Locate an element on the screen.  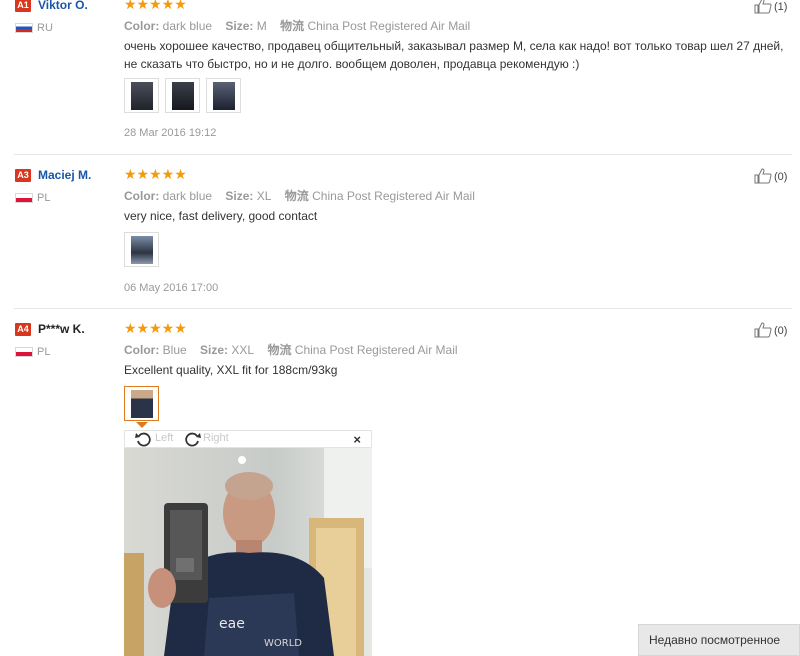
selected-photo-pointer is located at coordinates (142, 425).